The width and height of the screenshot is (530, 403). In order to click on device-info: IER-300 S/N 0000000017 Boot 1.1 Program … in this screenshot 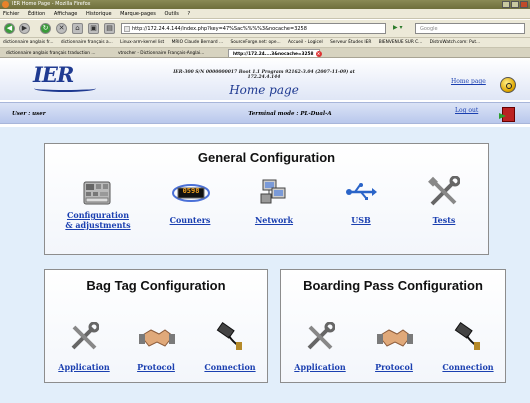, I will do `click(264, 75)`.